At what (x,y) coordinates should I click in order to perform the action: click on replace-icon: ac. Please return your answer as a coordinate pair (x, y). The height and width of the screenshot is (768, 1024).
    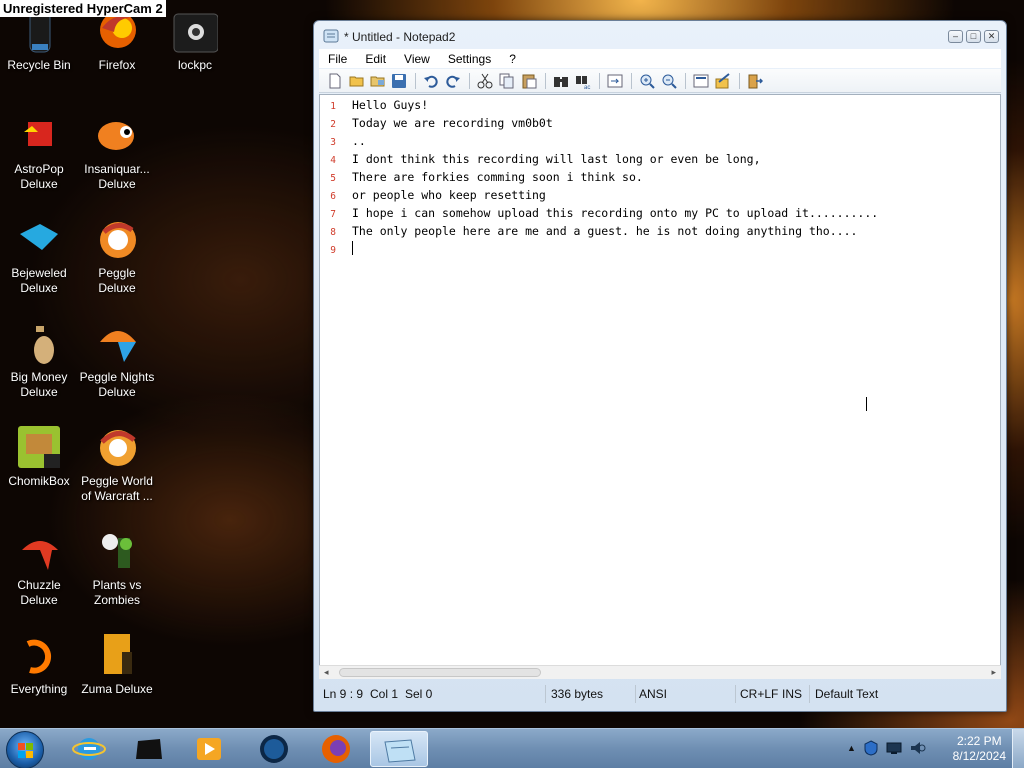
    Looking at the image, I should click on (583, 82).